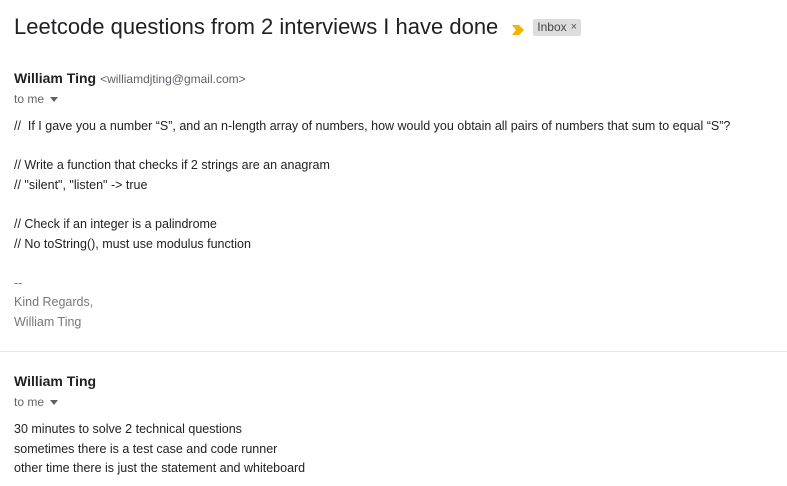 The height and width of the screenshot is (486, 787). What do you see at coordinates (400, 79) in the screenshot?
I see `sender-line: William Ting <williamdjting@gmail.com>` at bounding box center [400, 79].